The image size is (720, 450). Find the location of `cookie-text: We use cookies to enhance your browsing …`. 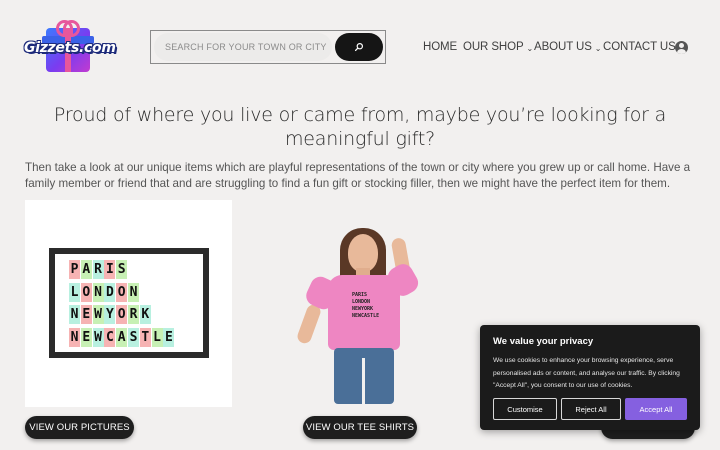

cookie-text: We use cookies to enhance your browsing … is located at coordinates (586, 373).